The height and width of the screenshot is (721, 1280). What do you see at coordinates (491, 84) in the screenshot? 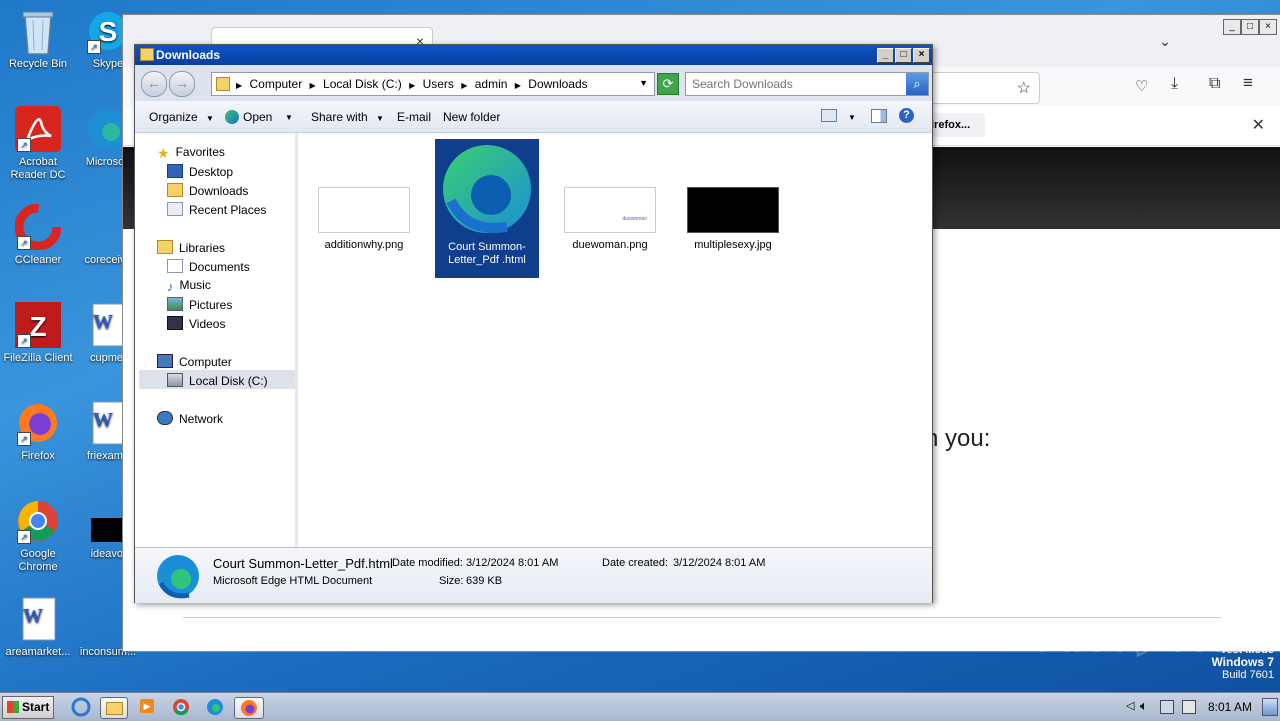
I see `breadcrumb-item-admin: admin` at bounding box center [491, 84].